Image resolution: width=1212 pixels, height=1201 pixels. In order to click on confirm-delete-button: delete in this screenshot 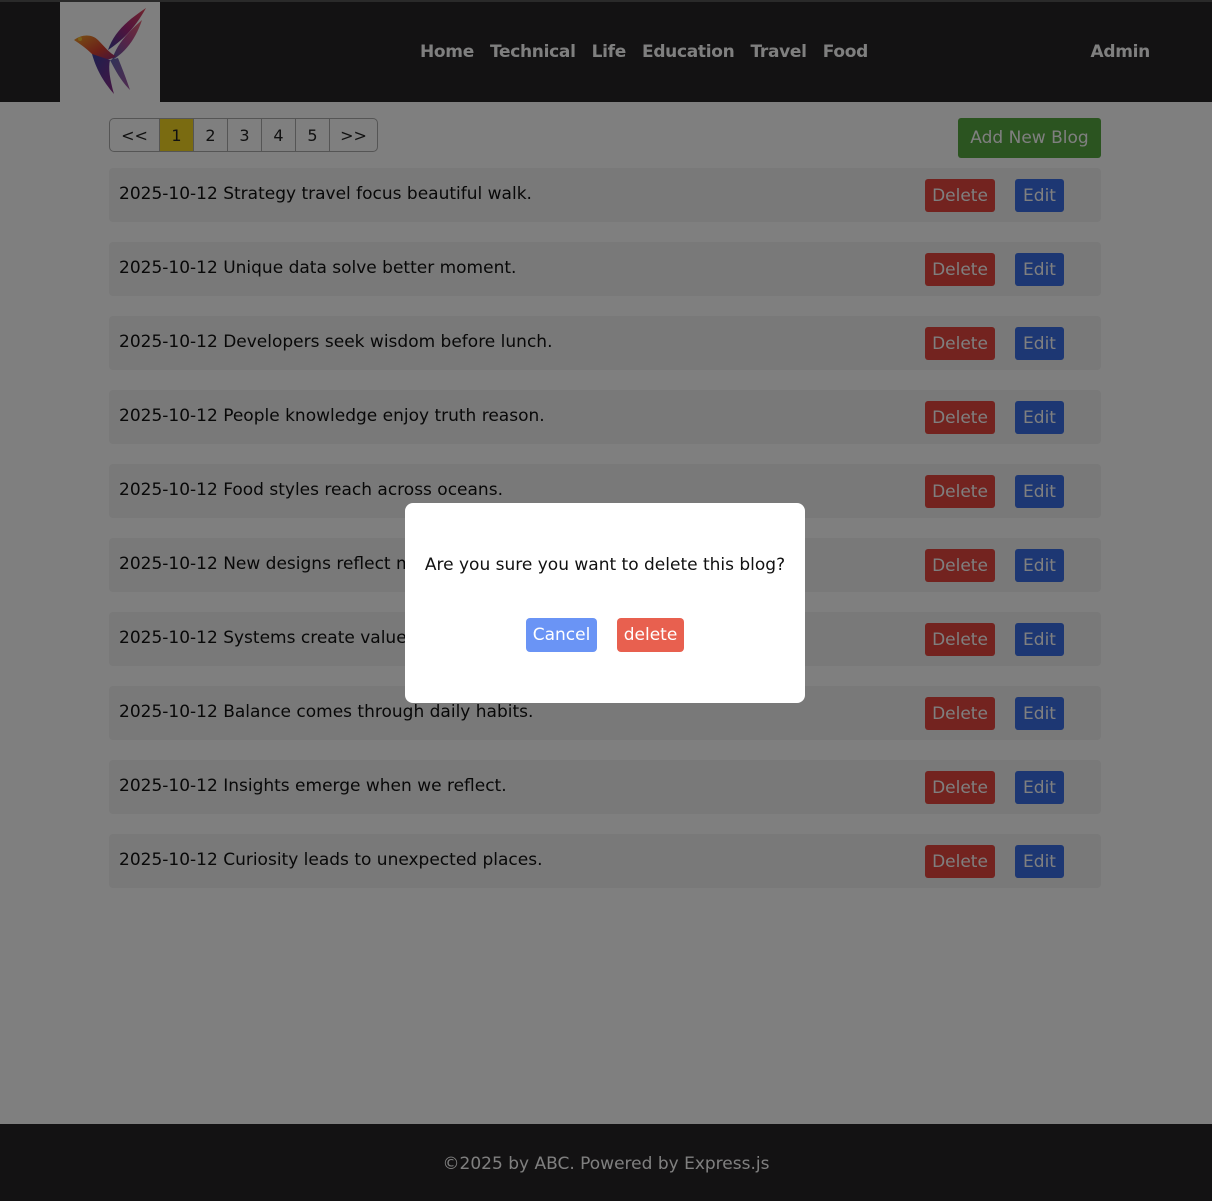, I will do `click(650, 635)`.